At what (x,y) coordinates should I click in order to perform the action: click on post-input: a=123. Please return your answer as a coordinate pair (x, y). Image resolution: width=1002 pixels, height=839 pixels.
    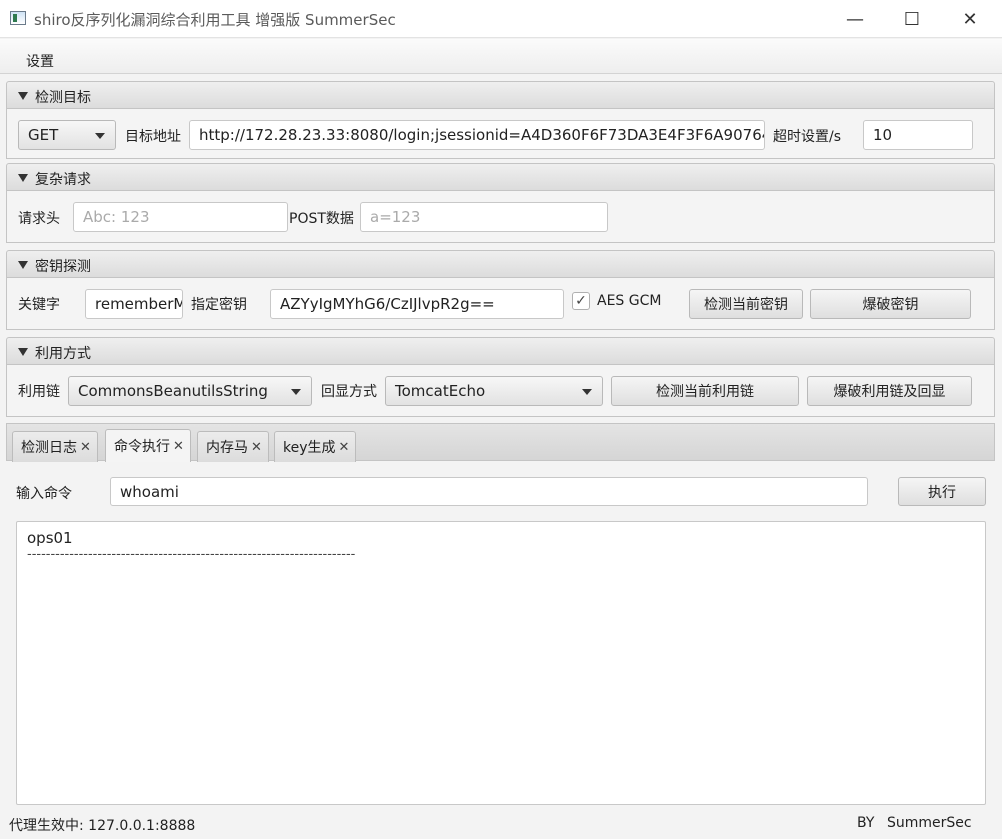
    Looking at the image, I should click on (484, 217).